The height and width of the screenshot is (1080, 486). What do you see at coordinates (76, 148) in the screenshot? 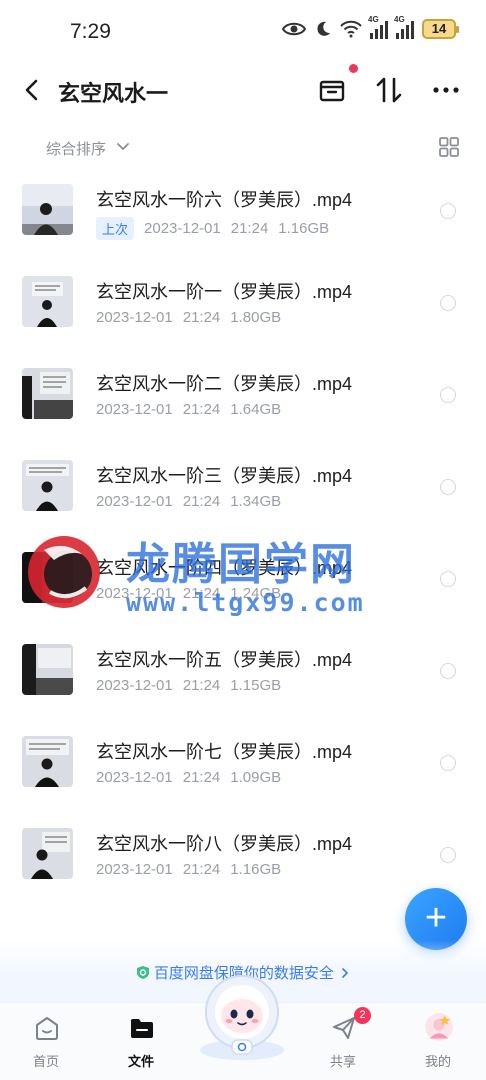
I see `sort-dropdown: 综合排序` at bounding box center [76, 148].